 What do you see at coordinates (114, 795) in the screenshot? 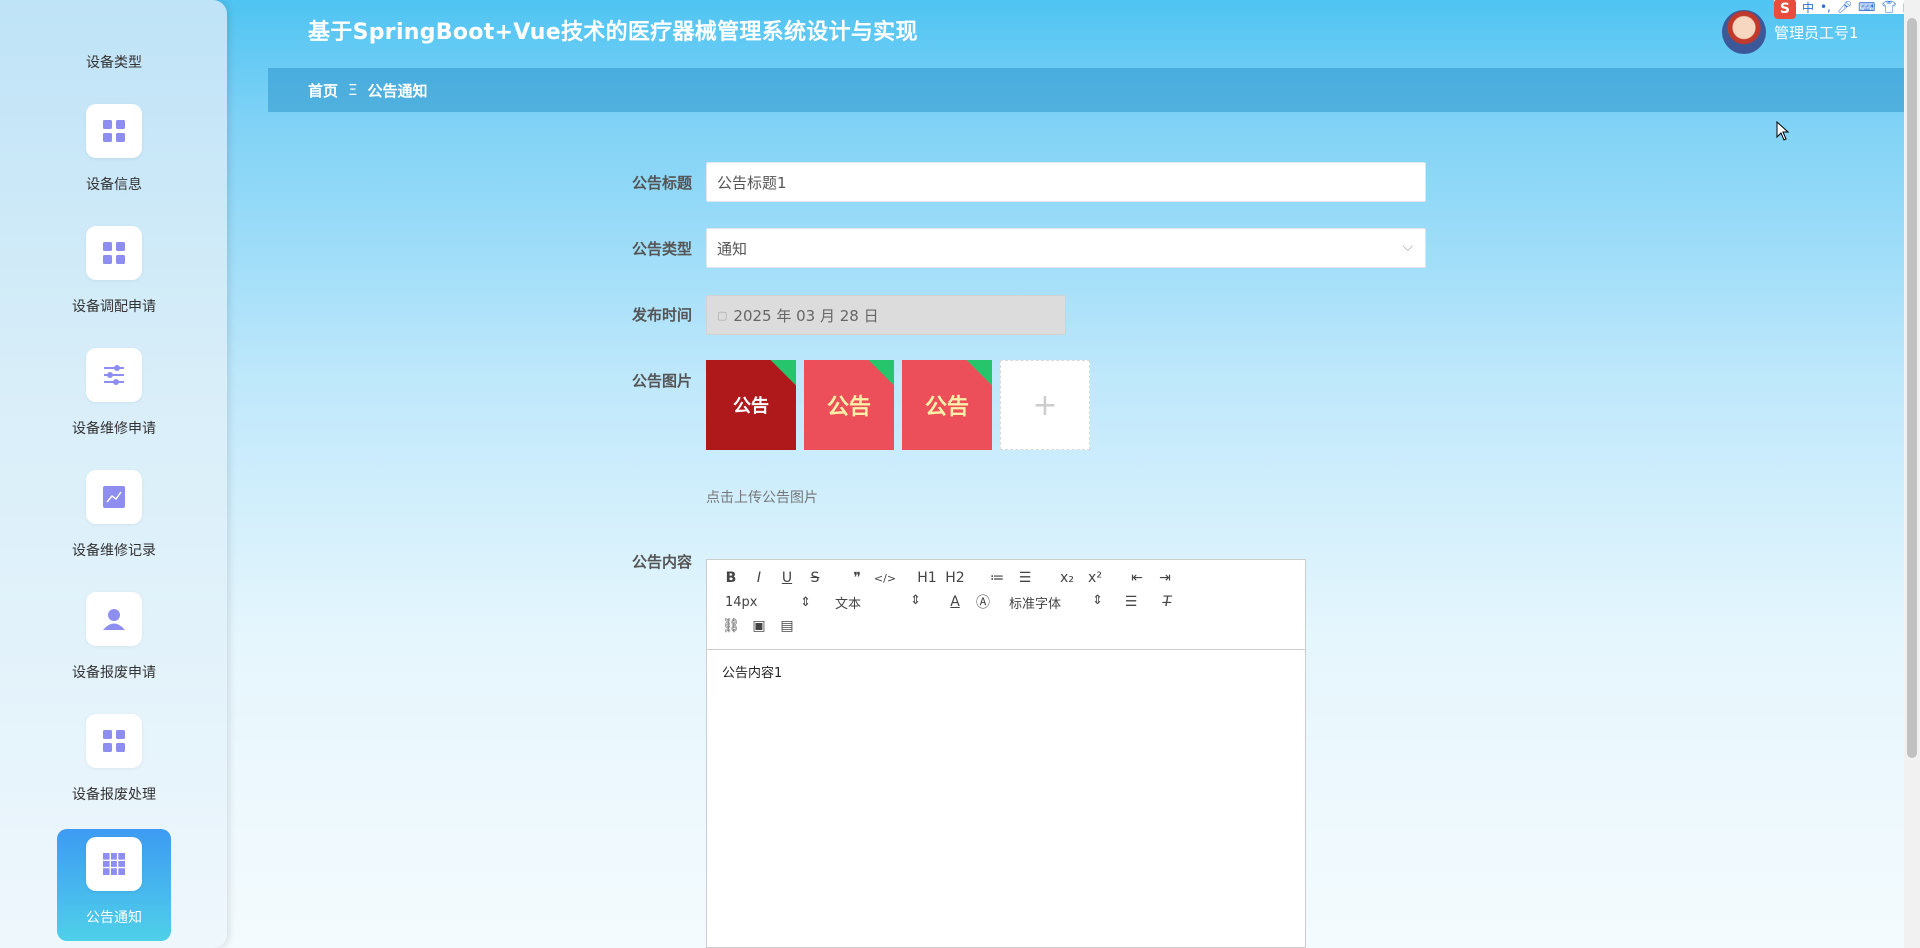
I see `sidebar-item-label: 设备报废处理` at bounding box center [114, 795].